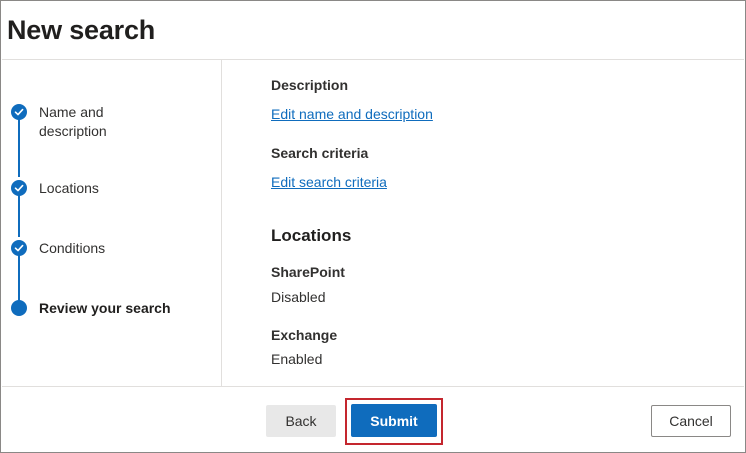 This screenshot has height=453, width=746. Describe the element at coordinates (308, 272) in the screenshot. I see `sharepoint-label: SharePoint` at that location.